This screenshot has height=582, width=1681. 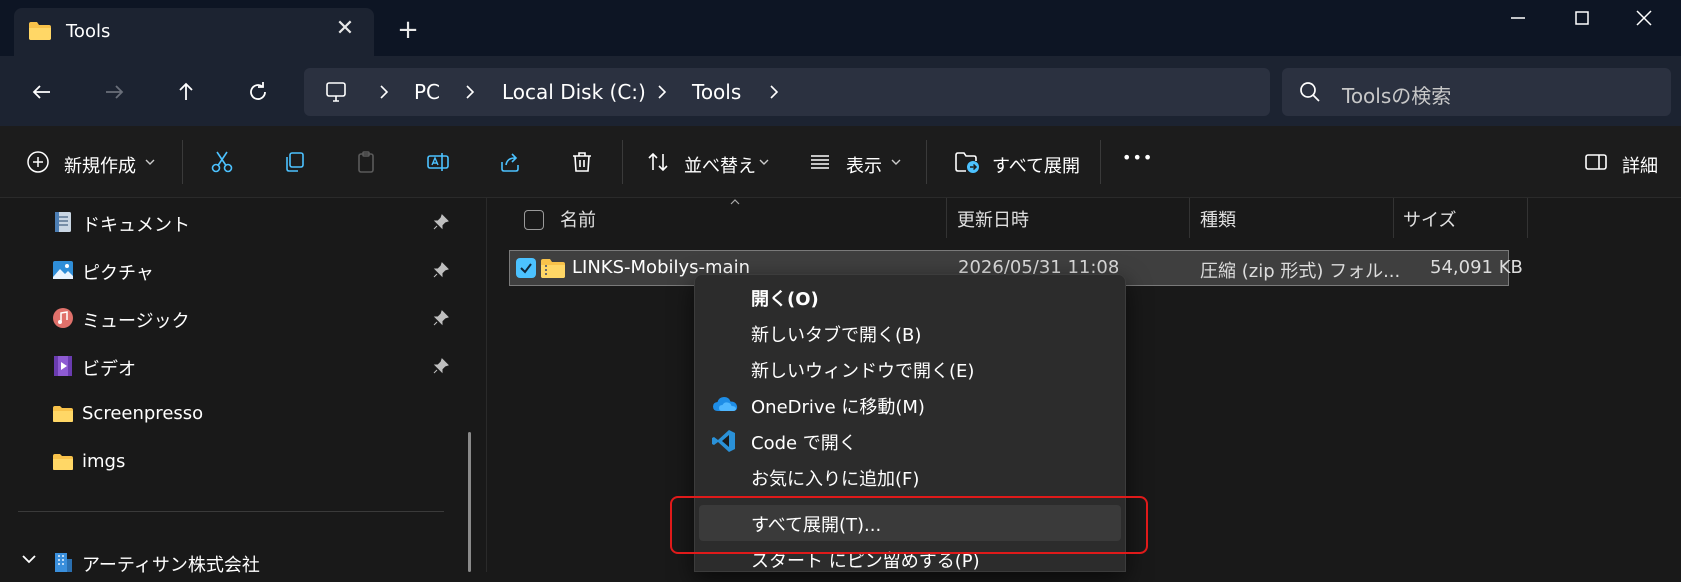 What do you see at coordinates (716, 92) in the screenshot?
I see `crumb-tools: Tools` at bounding box center [716, 92].